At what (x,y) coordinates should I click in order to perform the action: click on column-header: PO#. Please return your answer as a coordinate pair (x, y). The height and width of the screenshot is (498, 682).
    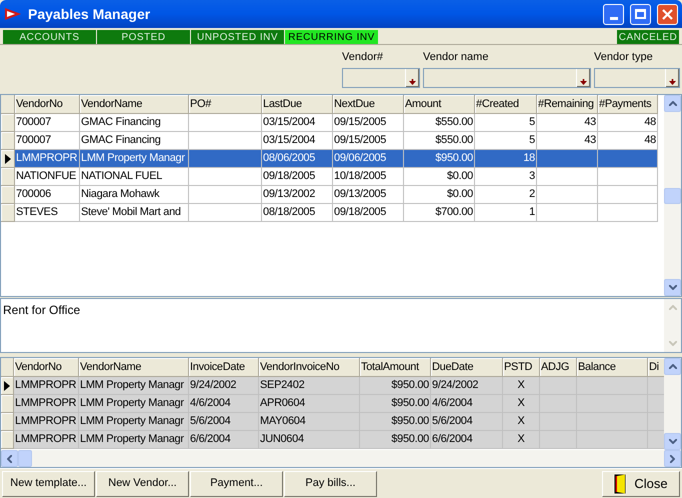
    Looking at the image, I should click on (225, 104).